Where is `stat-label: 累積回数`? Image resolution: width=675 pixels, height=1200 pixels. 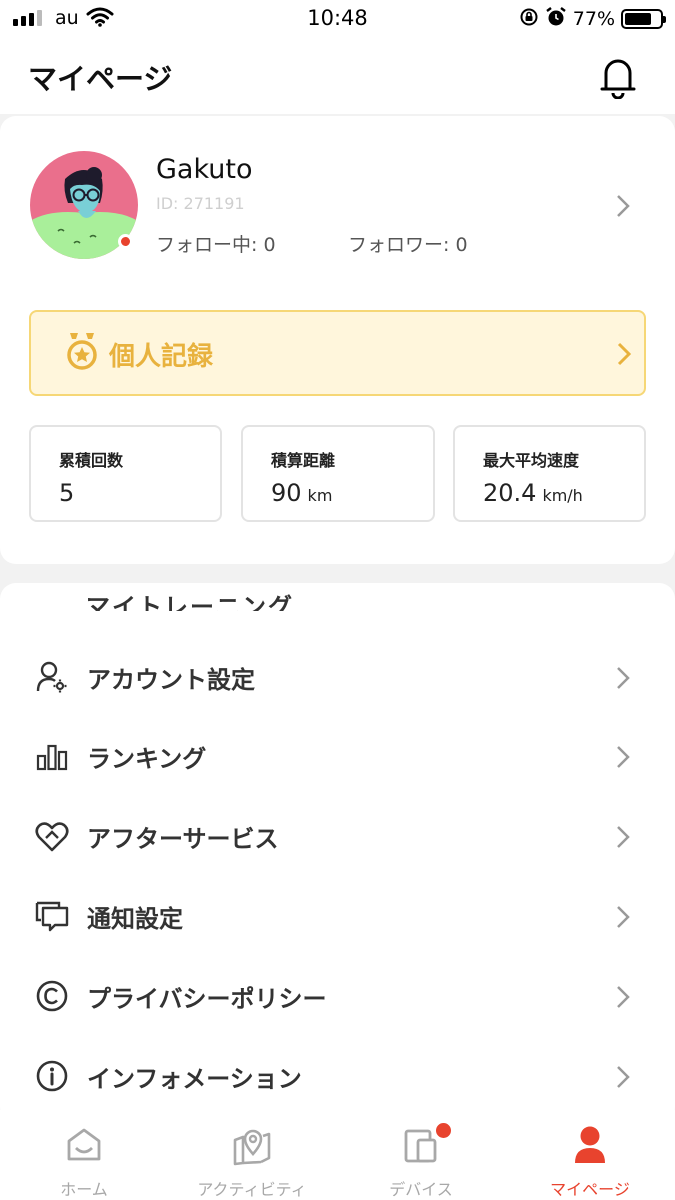
stat-label: 累積回数 is located at coordinates (91, 460).